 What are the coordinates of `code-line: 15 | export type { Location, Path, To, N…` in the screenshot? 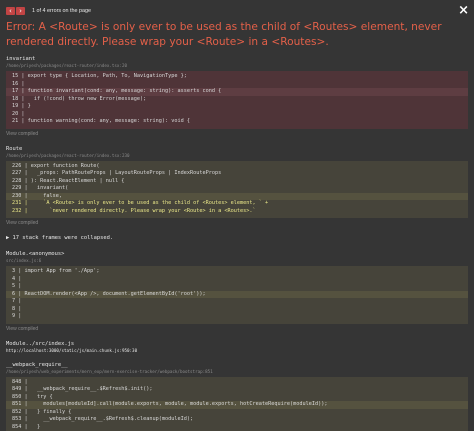 It's located at (99, 76).